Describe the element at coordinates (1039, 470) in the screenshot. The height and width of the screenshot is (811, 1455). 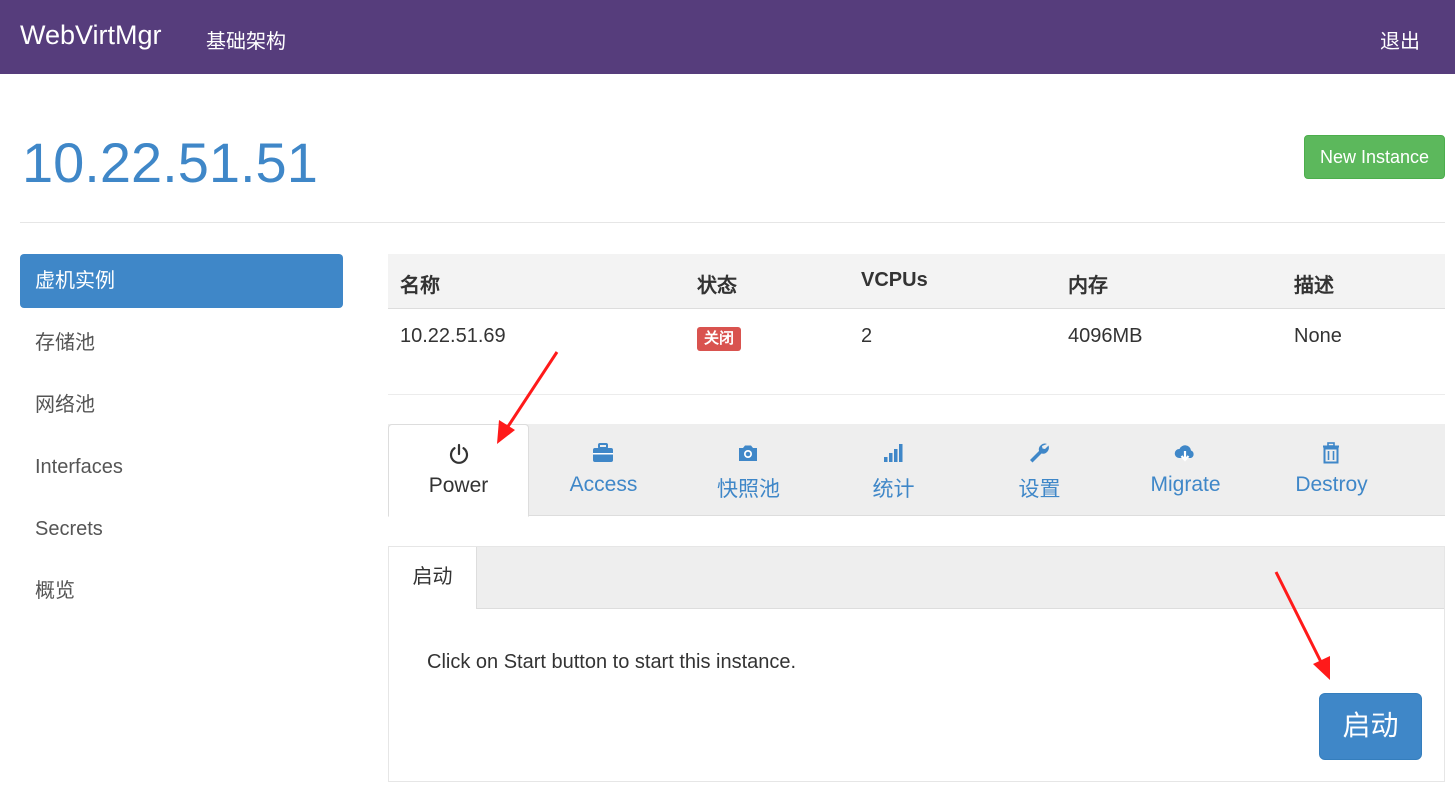
I see `tab-settings: 设置` at that location.